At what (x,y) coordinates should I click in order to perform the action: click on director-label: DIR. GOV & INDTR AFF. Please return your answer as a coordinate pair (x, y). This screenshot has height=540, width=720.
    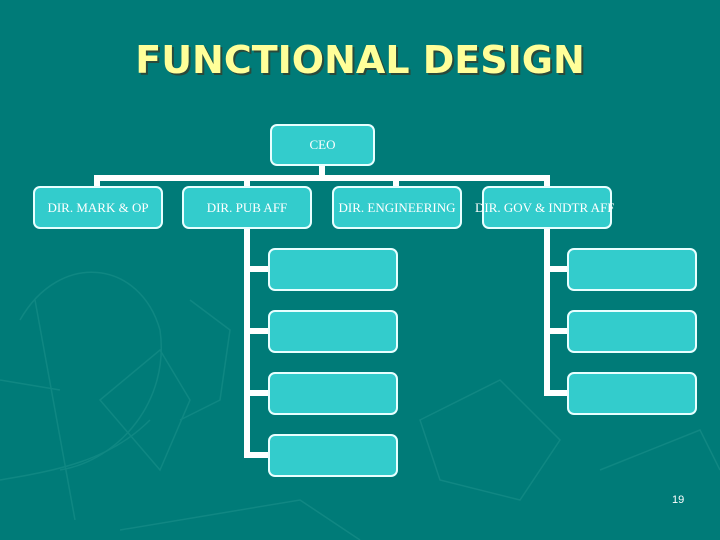
    Looking at the image, I should click on (545, 207).